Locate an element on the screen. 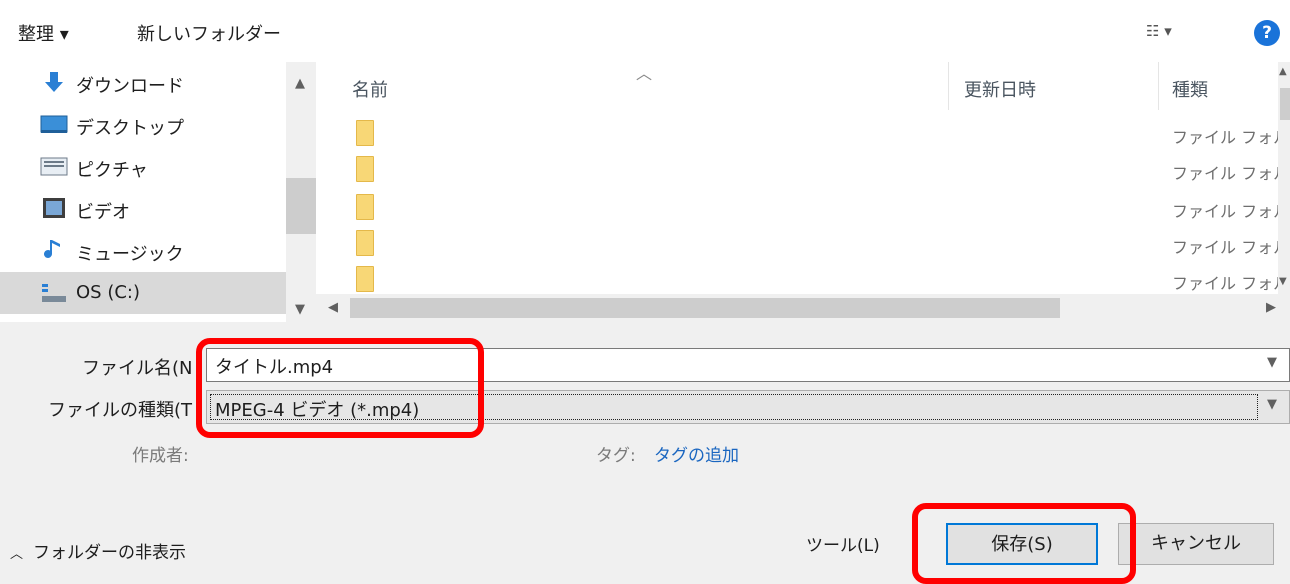 The image size is (1290, 584). nav-item-os-drive: OS (C:) is located at coordinates (143, 293).